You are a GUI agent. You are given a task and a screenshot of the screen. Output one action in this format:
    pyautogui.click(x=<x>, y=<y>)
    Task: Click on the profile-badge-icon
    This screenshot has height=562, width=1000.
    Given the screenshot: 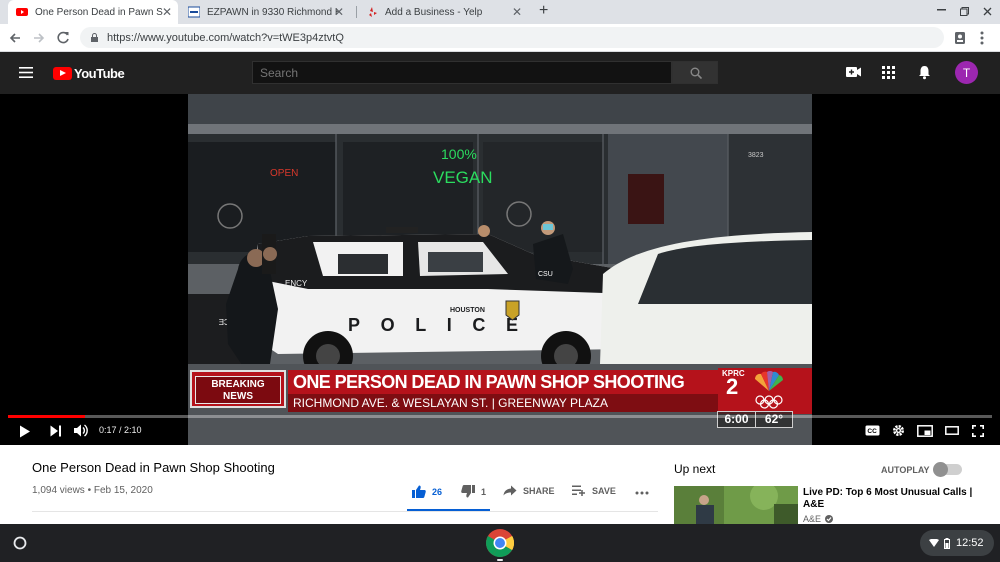 What is the action you would take?
    pyautogui.click(x=960, y=38)
    